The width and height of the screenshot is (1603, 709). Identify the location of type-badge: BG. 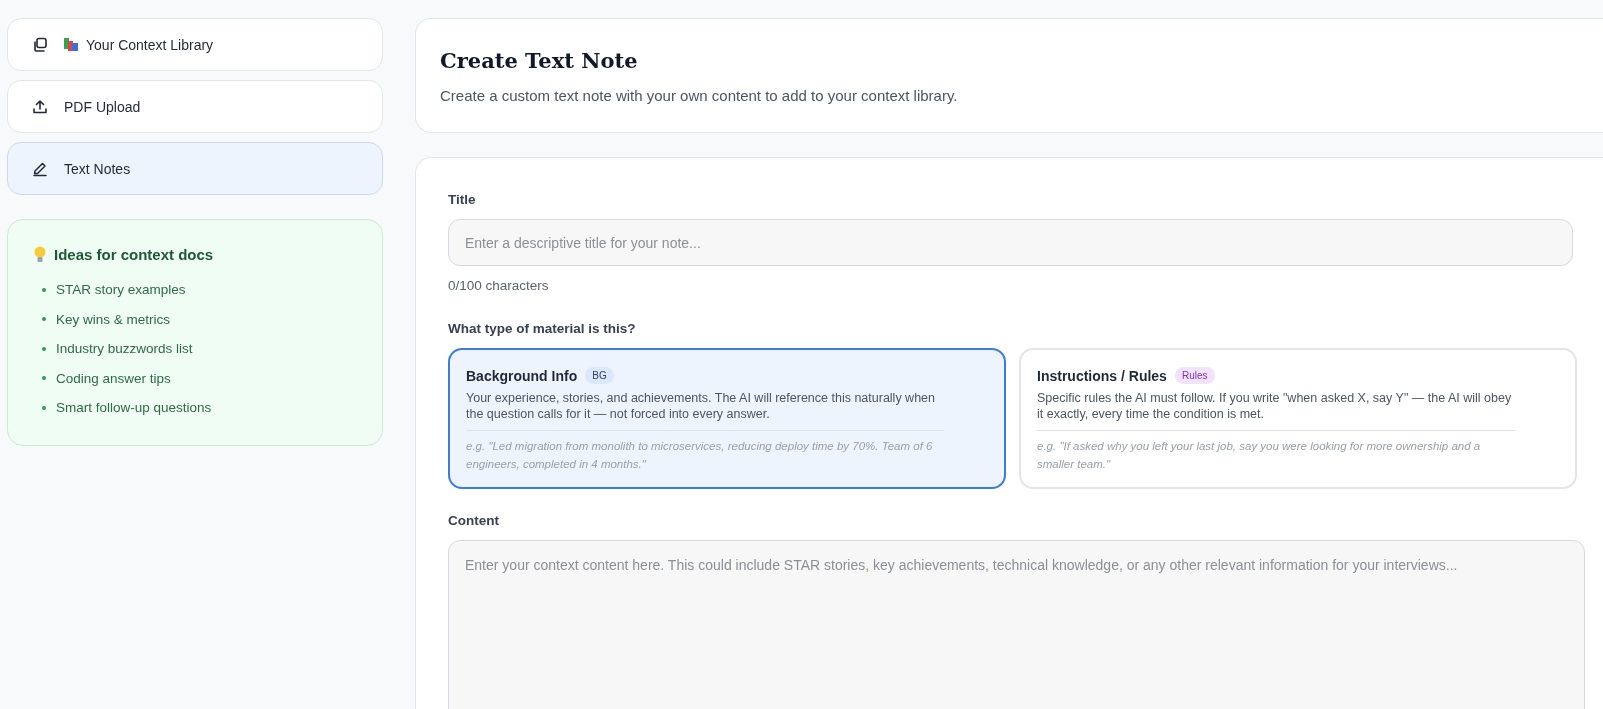
(599, 375).